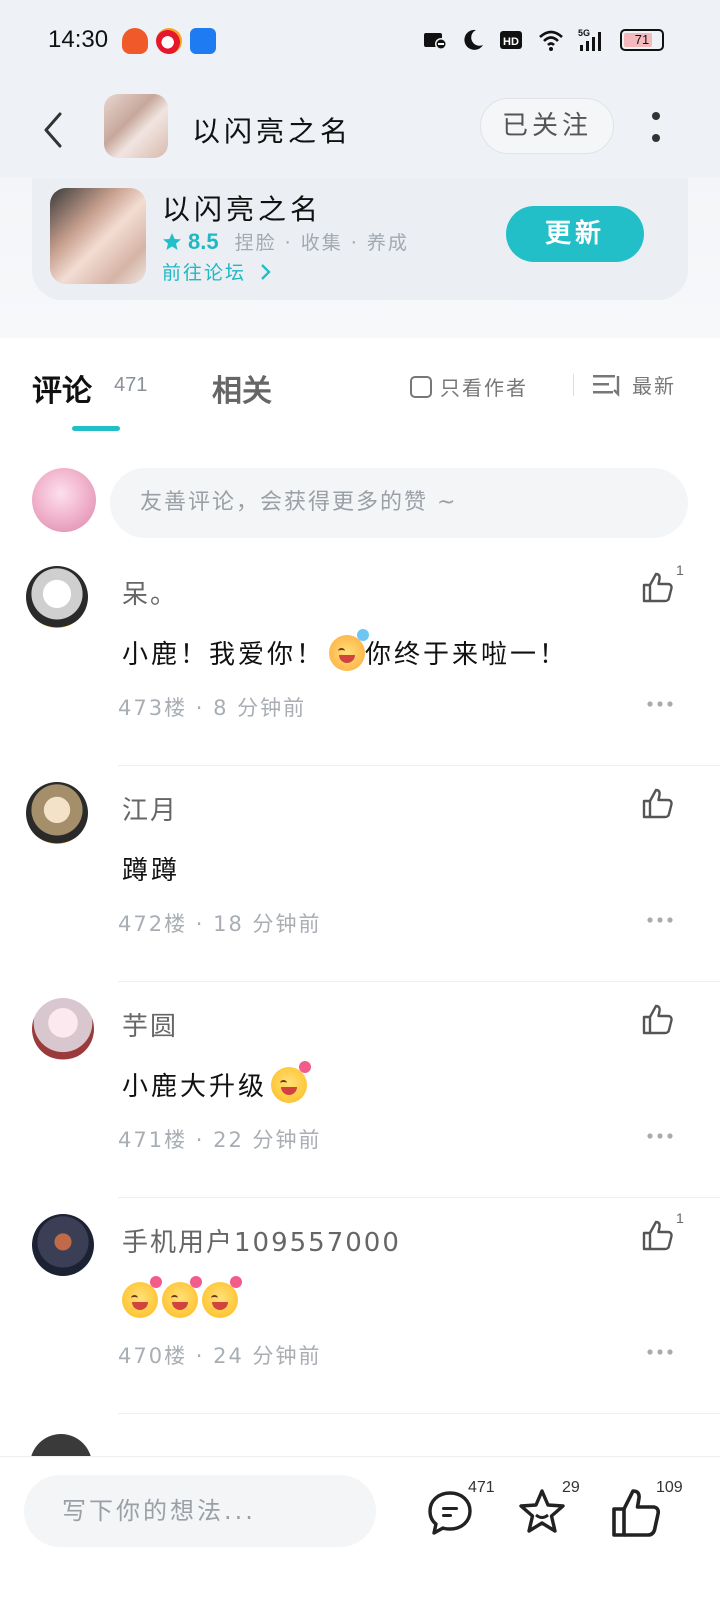 The height and width of the screenshot is (1600, 720). I want to click on author-only-toggle: 只看作者, so click(469, 386).